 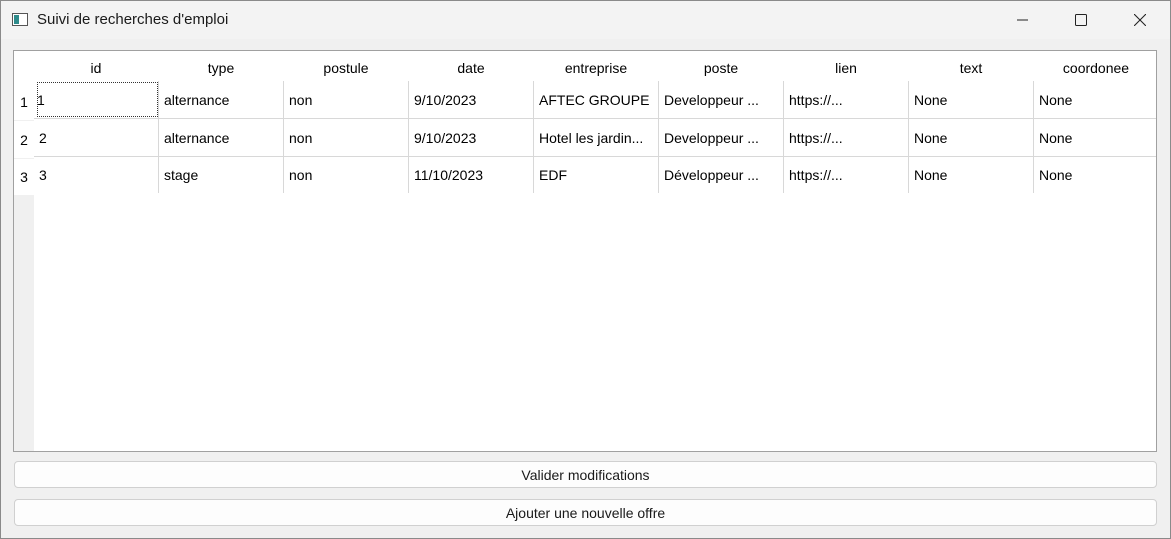 What do you see at coordinates (971, 67) in the screenshot?
I see `column-header-text: text` at bounding box center [971, 67].